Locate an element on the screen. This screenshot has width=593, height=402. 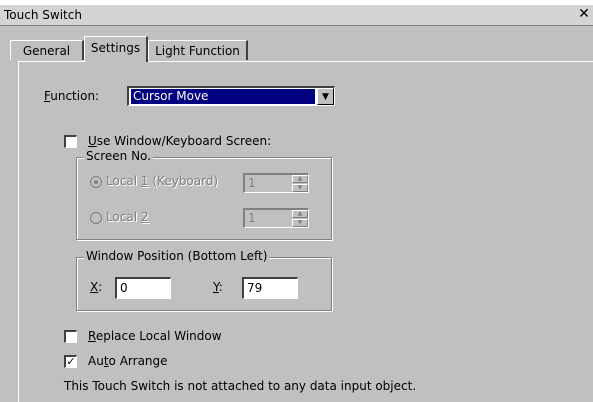
use-window-checkbox is located at coordinates (70, 141).